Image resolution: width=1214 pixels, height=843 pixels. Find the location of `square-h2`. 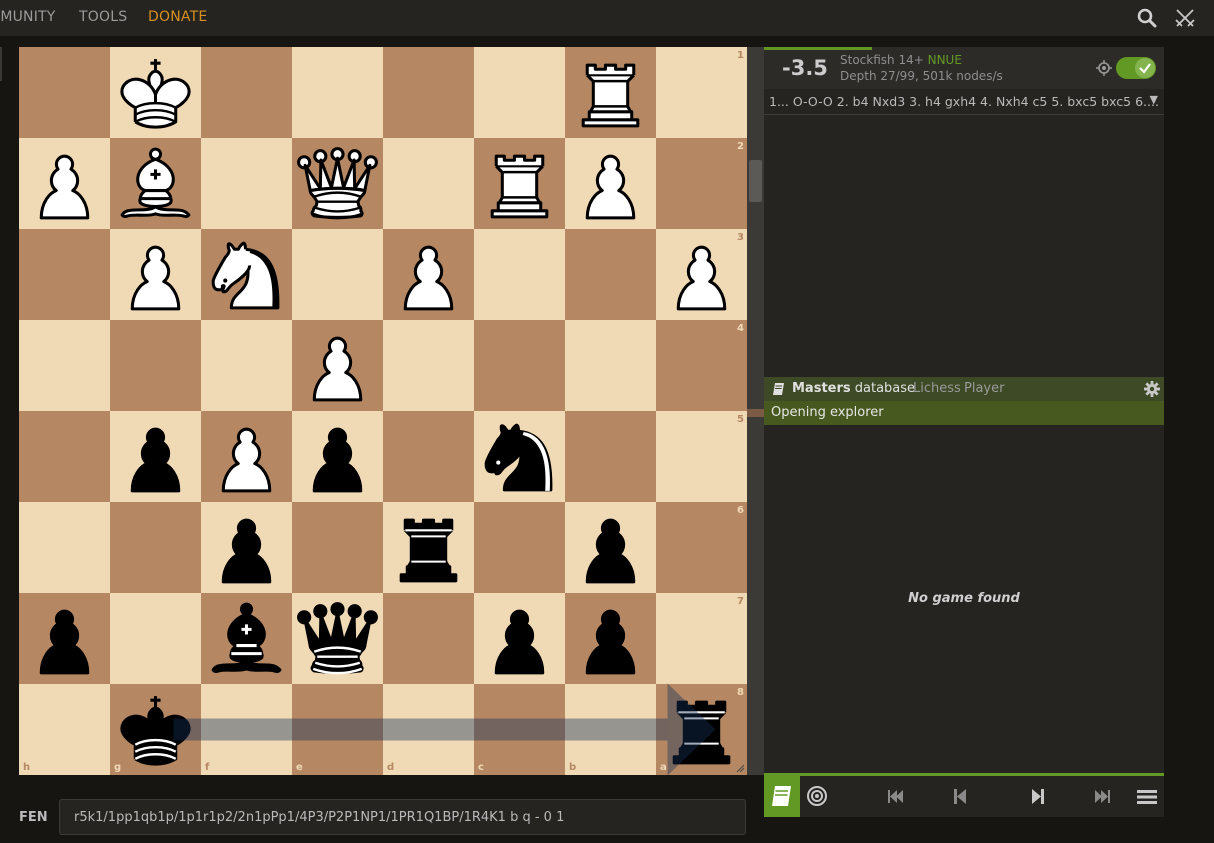

square-h2 is located at coordinates (64, 183).